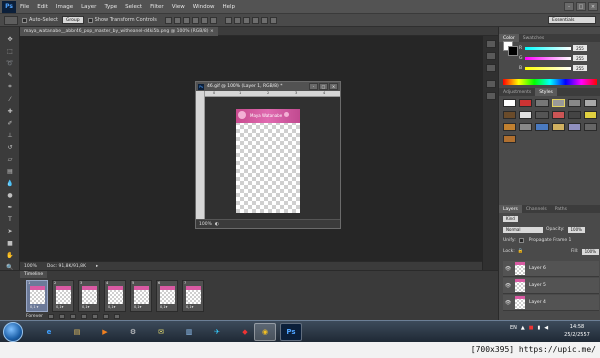 The width and height of the screenshot is (600, 358). Describe the element at coordinates (534, 38) in the screenshot. I see `tab-swatches: Swatches` at that location.